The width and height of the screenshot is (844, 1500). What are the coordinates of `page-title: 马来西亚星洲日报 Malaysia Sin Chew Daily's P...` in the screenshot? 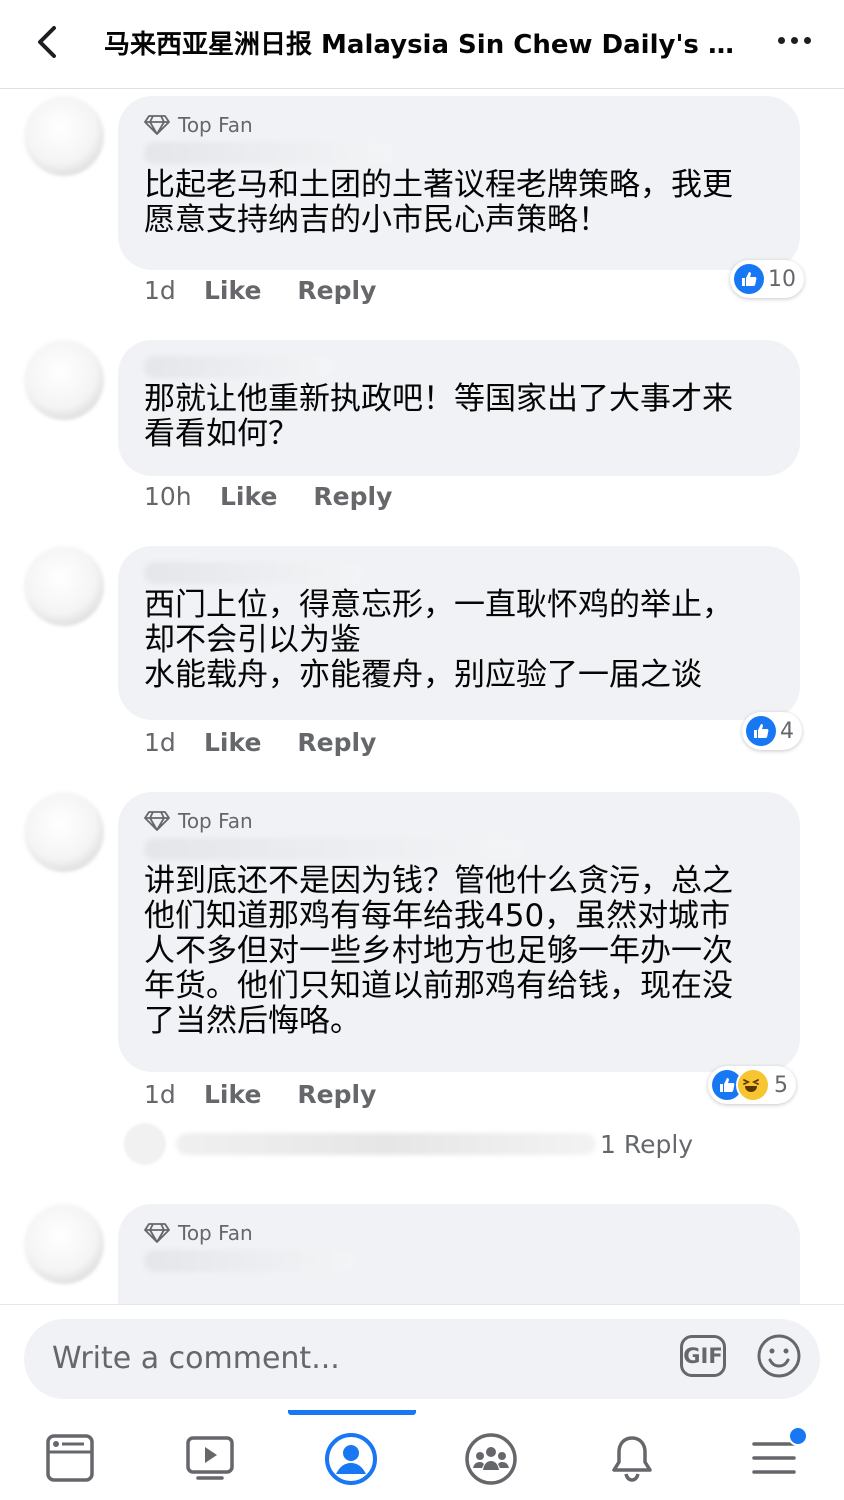 It's located at (424, 45).